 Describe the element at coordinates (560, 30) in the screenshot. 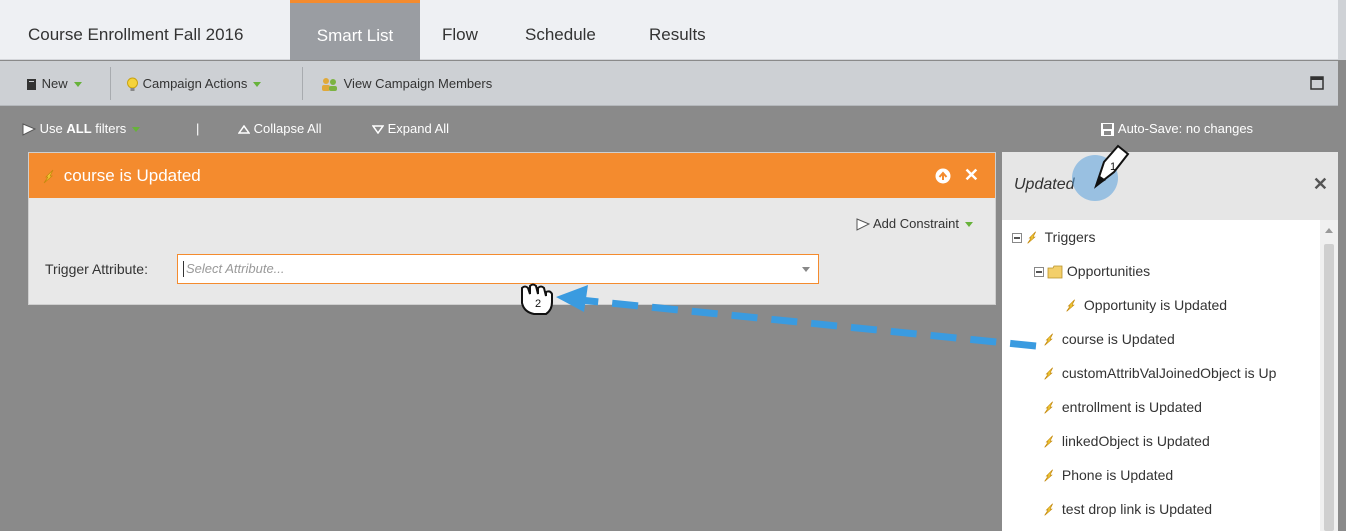

I see `tab-schedule: Schedule` at that location.